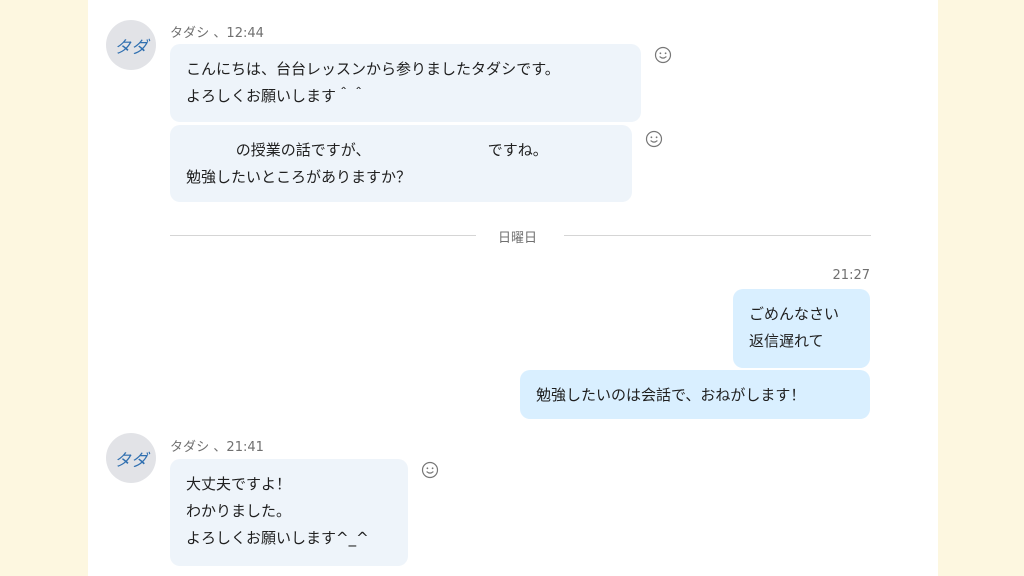  I want to click on outgoing-message-bubble: ごめんなさい 返信遅れて, so click(801, 328).